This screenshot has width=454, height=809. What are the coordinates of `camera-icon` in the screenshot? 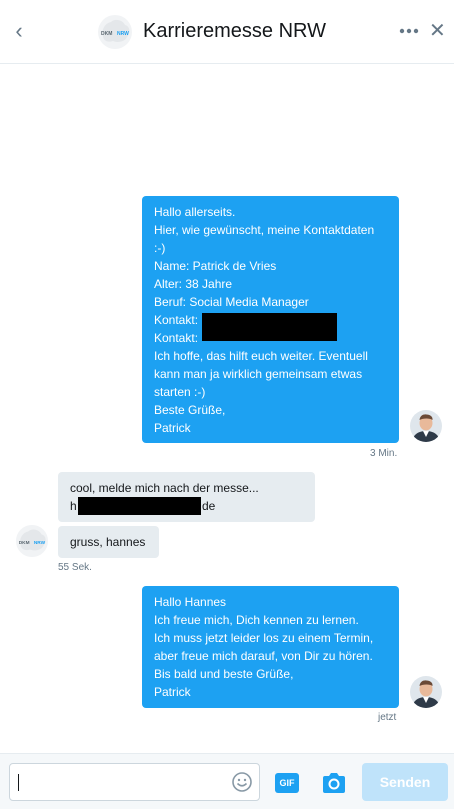 It's located at (334, 783).